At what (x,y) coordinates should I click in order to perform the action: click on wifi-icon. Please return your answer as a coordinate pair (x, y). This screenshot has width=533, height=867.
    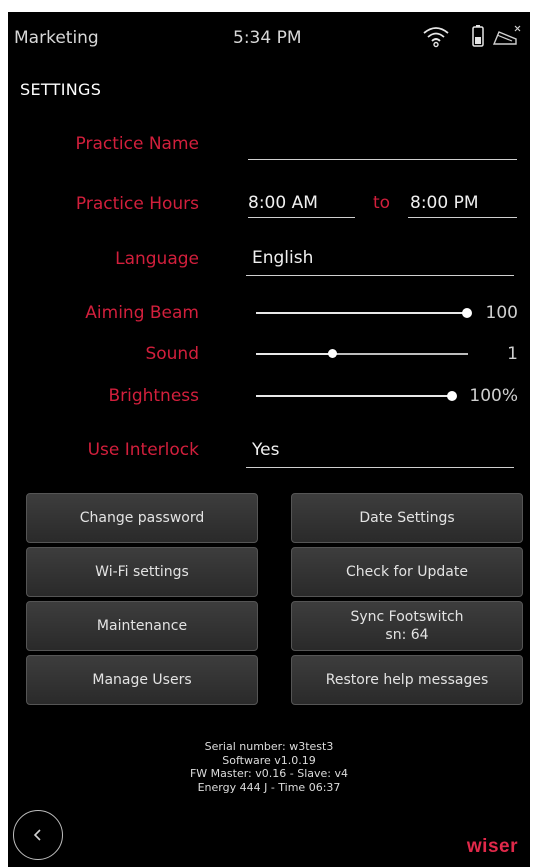
    Looking at the image, I should click on (436, 37).